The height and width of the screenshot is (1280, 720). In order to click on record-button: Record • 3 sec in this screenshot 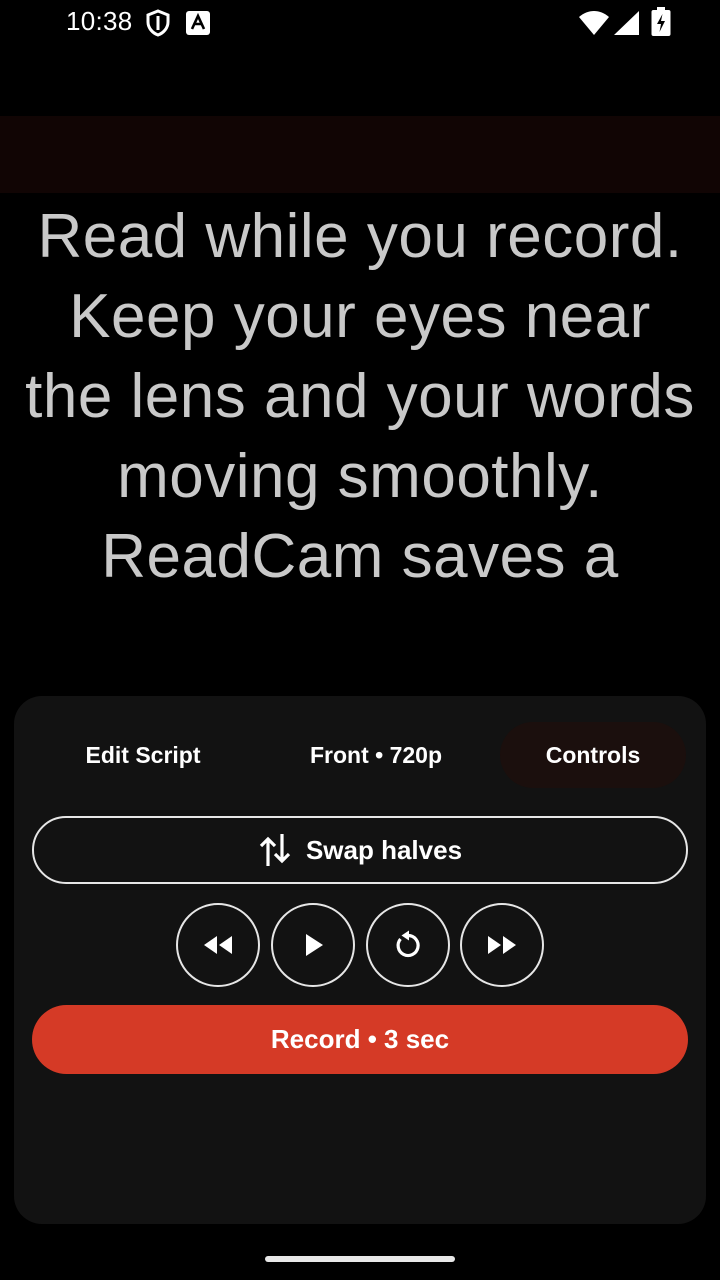, I will do `click(360, 1039)`.